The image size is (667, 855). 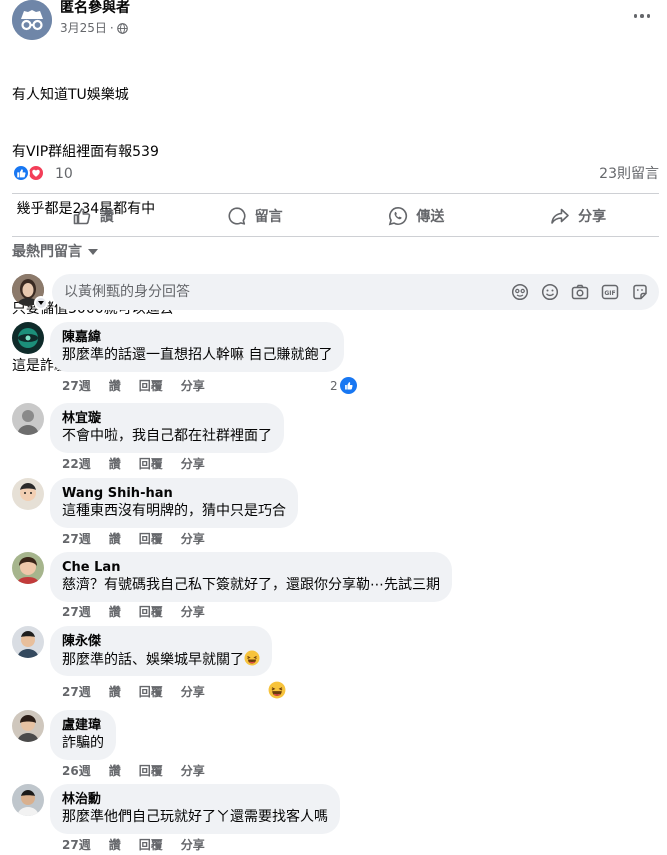 I want to click on comment-composer: 以黃俐甄的身分回答 GIF, so click(x=335, y=292).